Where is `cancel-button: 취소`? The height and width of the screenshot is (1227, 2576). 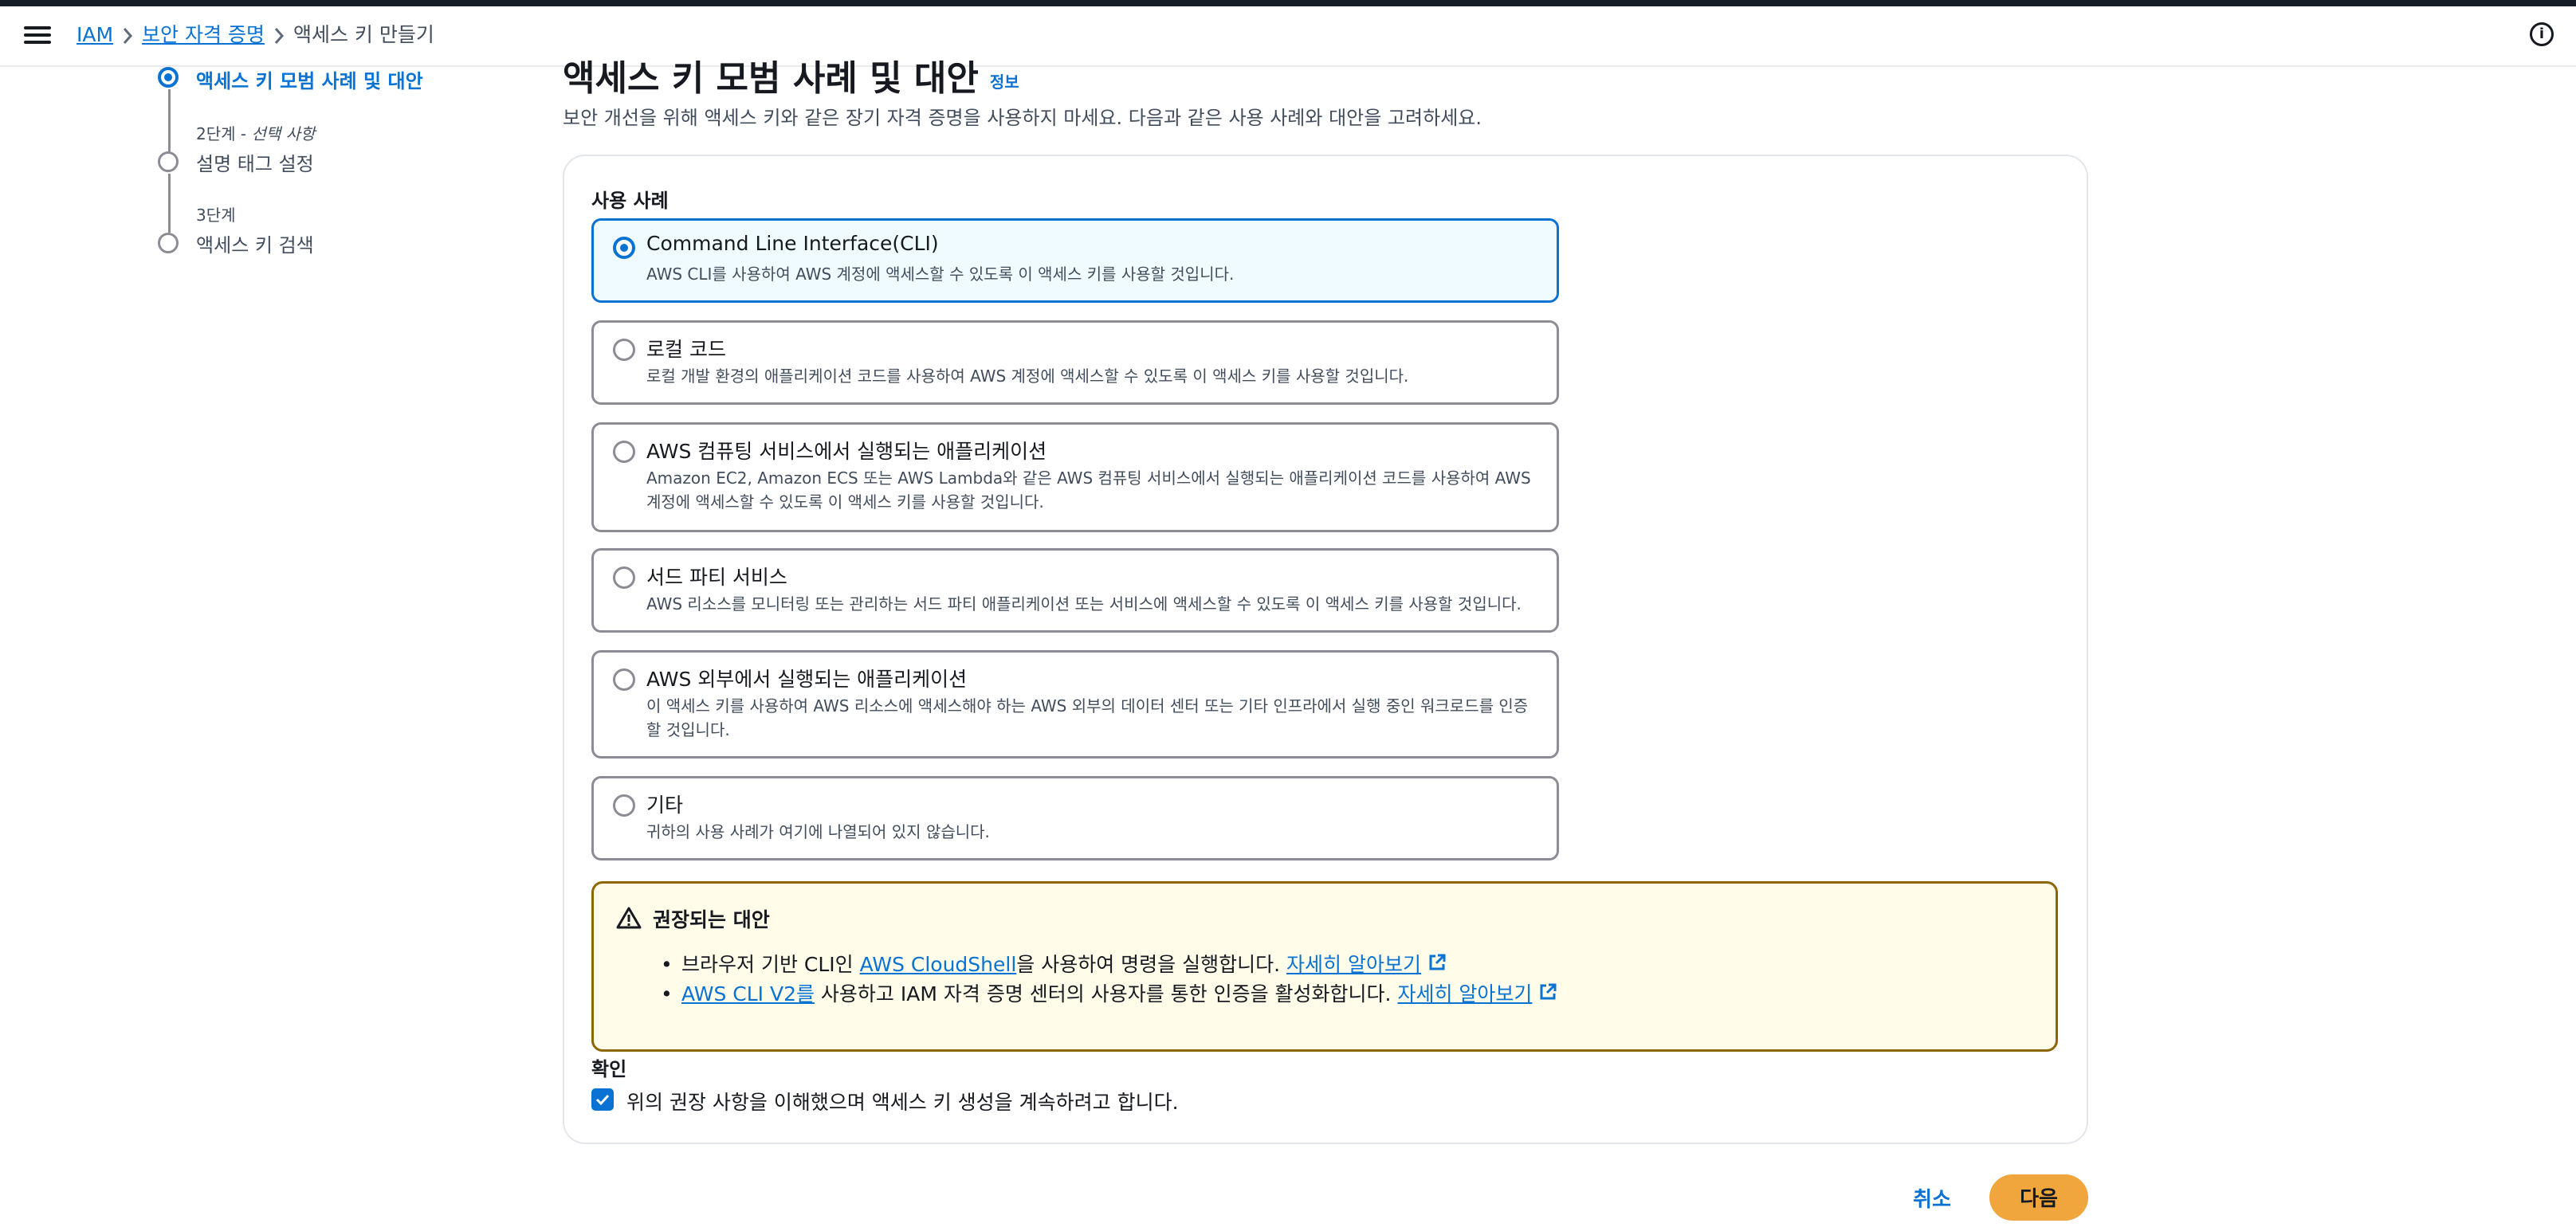
cancel-button: 취소 is located at coordinates (1932, 1198).